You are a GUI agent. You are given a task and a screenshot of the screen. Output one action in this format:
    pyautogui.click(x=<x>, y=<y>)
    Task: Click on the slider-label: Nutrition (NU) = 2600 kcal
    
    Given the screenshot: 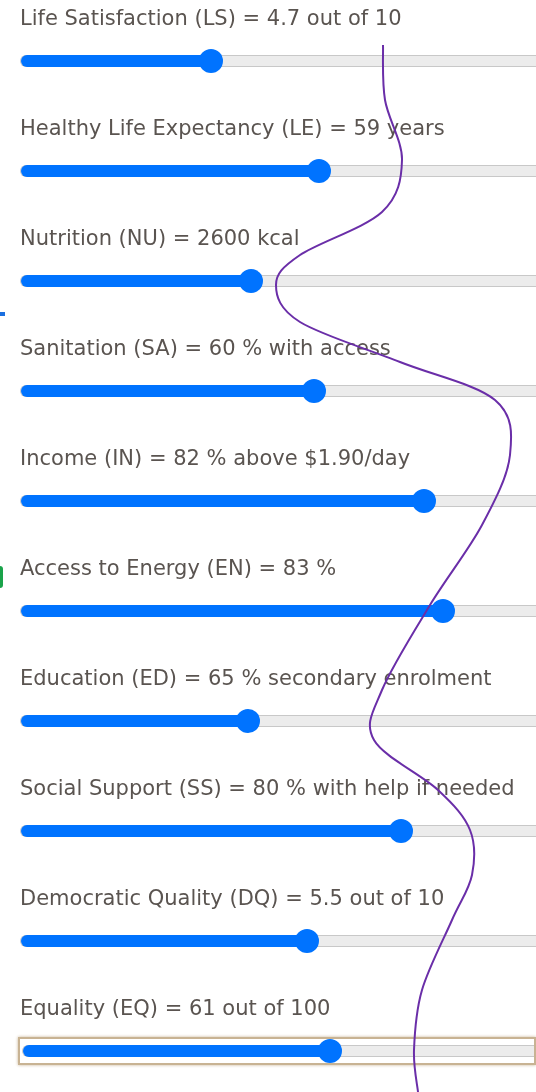 What is the action you would take?
    pyautogui.click(x=160, y=238)
    